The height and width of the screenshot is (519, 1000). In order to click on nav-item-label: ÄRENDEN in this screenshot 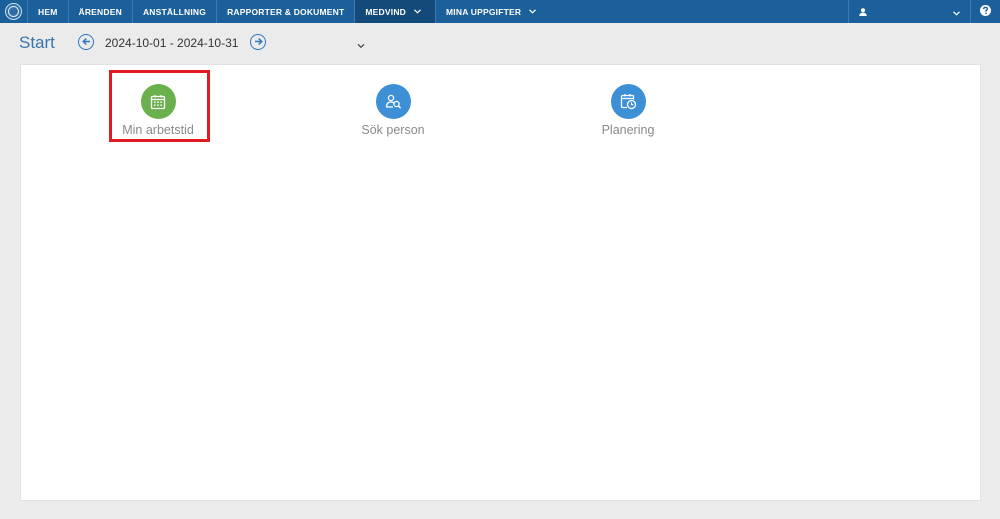, I will do `click(100, 11)`.